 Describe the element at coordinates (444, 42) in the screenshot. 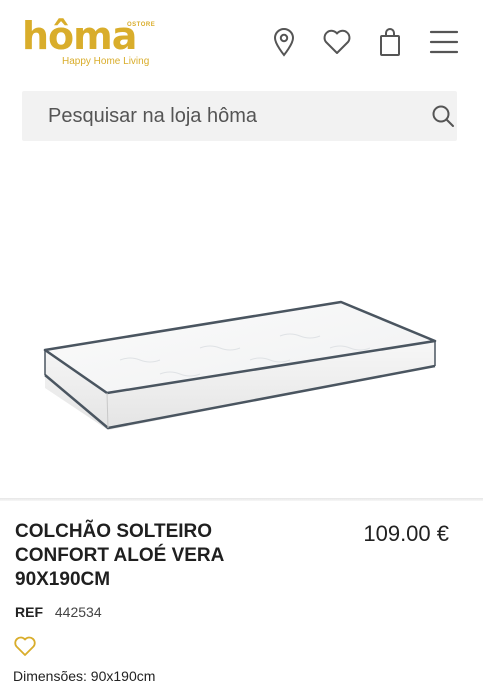

I see `menu-icon` at that location.